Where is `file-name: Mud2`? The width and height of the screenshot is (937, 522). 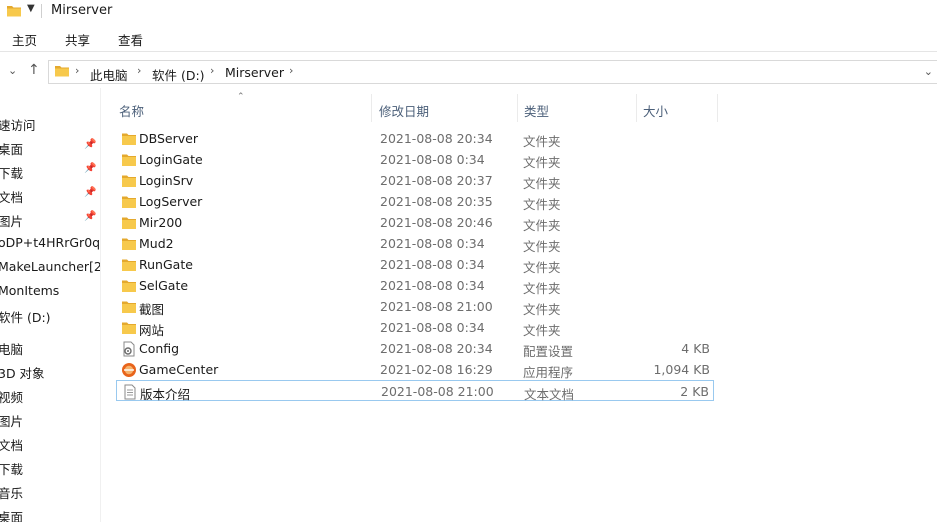
file-name: Mud2 is located at coordinates (156, 243).